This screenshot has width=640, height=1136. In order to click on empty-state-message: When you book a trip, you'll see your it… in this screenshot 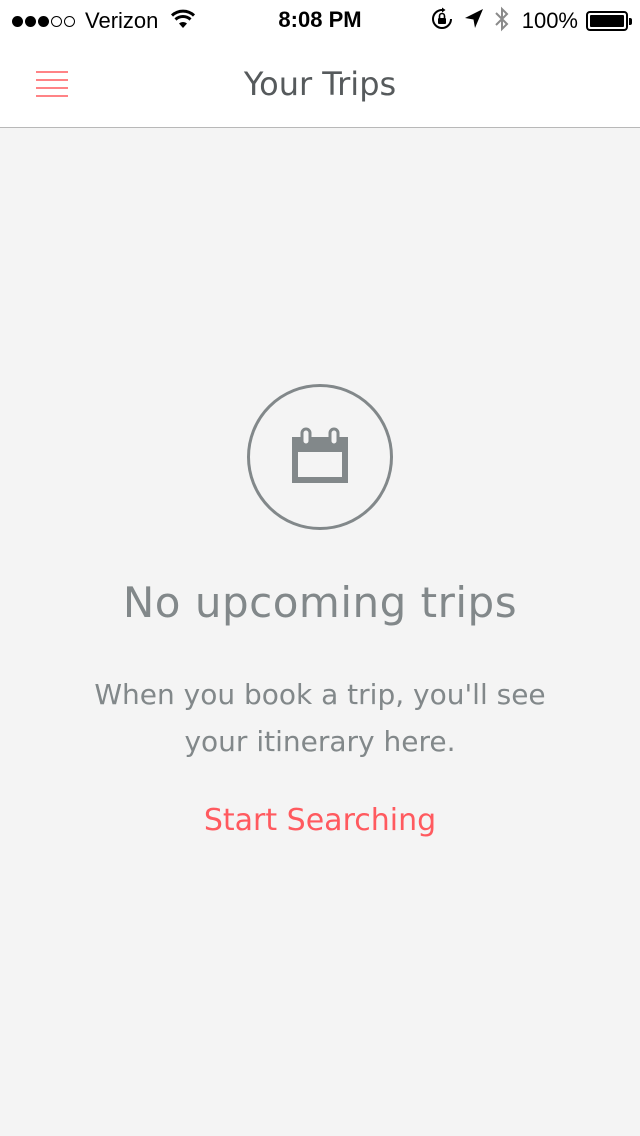, I will do `click(320, 718)`.